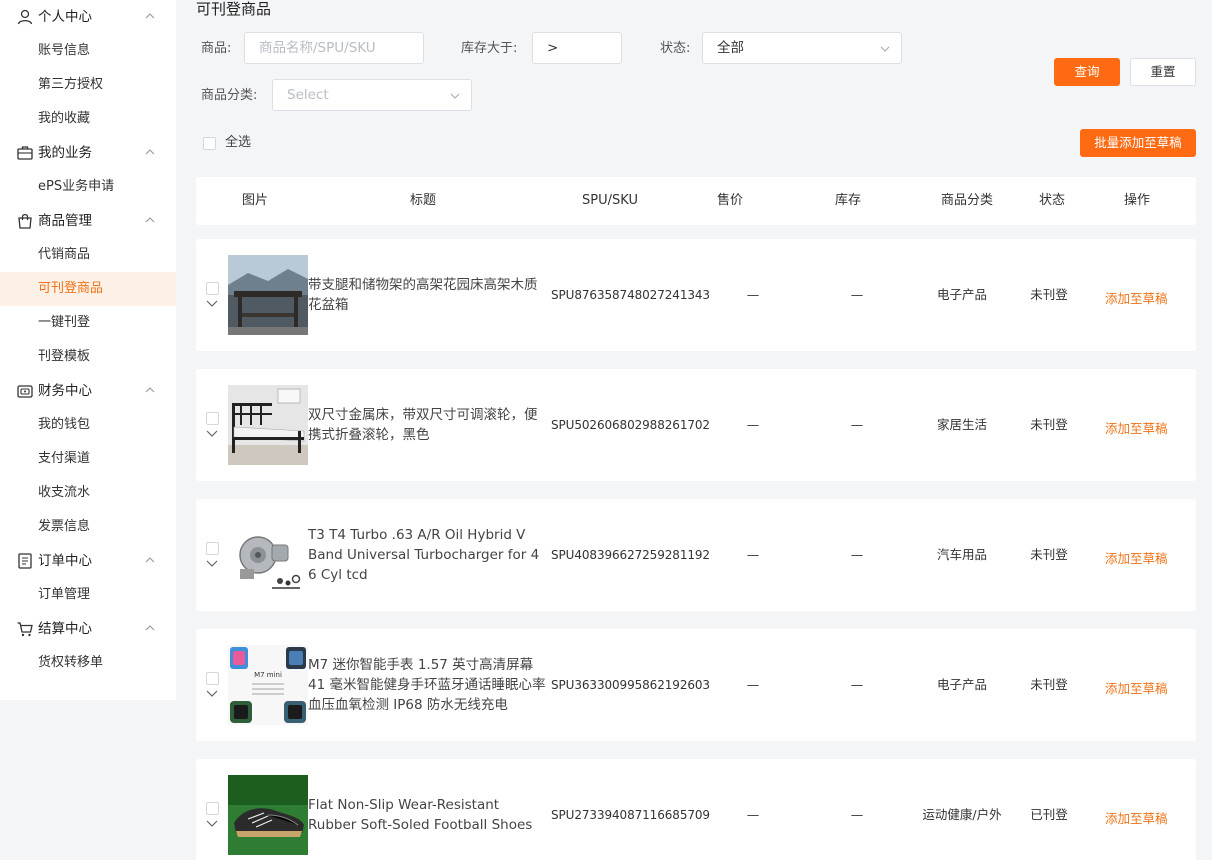  I want to click on sidebar-item-invoice-info: 发票信息, so click(88, 527).